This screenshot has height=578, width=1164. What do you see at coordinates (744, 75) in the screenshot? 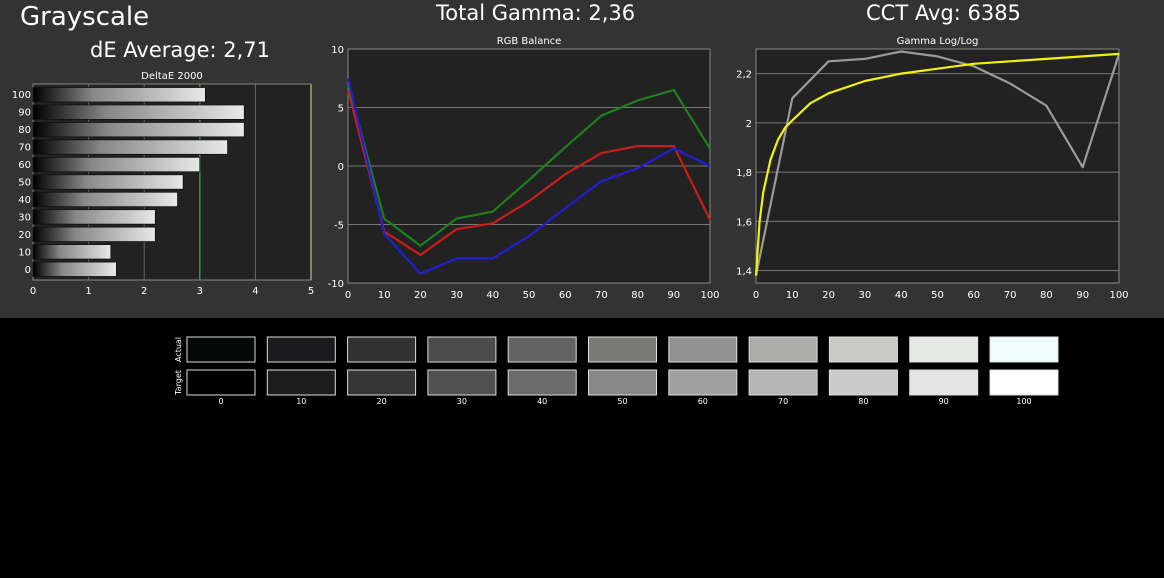
I see `y-tick-label: 2,2` at bounding box center [744, 75].